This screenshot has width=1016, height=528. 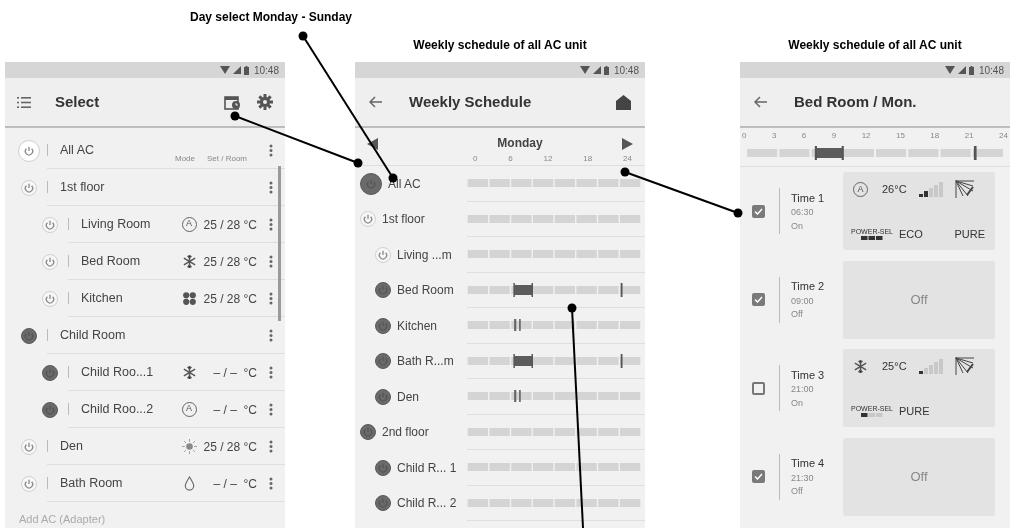 I want to click on option-label: ECO, so click(x=911, y=234).